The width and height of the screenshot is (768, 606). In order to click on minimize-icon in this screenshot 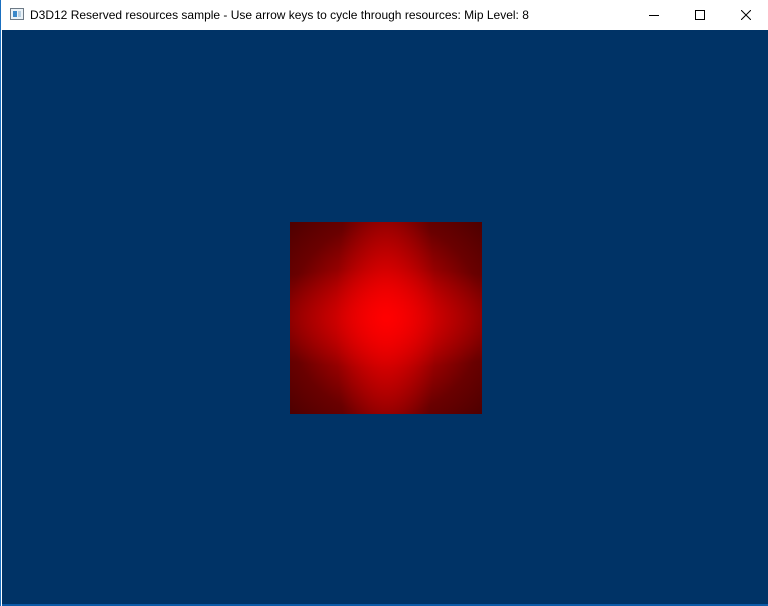, I will do `click(654, 15)`.